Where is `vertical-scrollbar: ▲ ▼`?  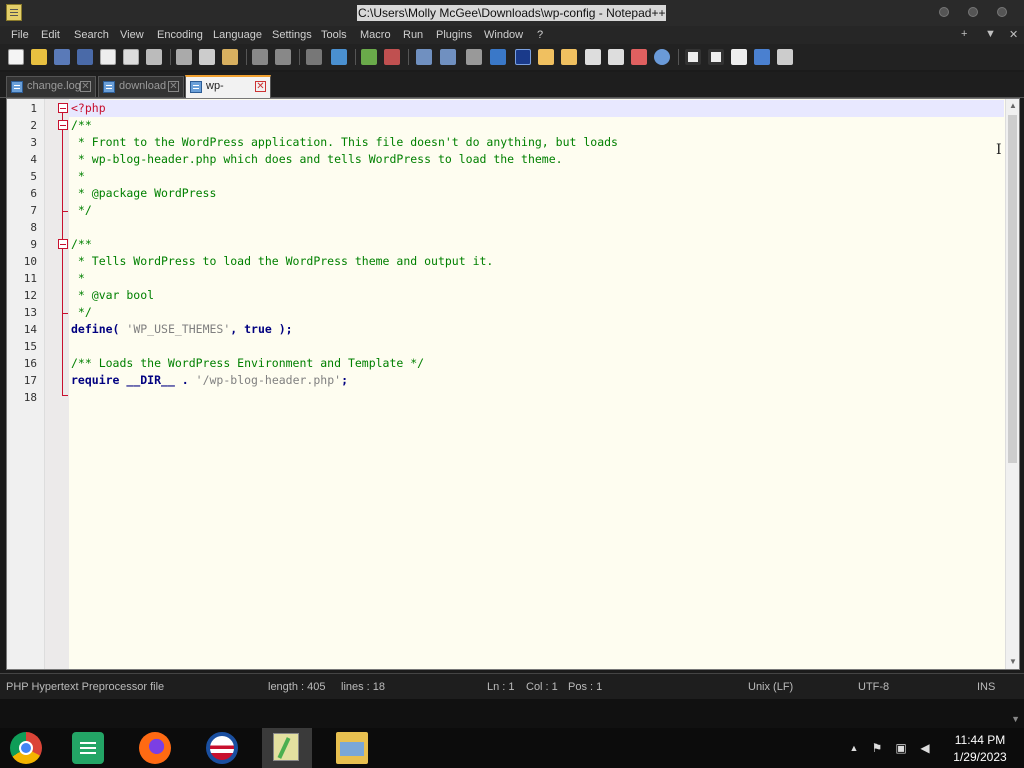
vertical-scrollbar: ▲ ▼ is located at coordinates (1012, 384).